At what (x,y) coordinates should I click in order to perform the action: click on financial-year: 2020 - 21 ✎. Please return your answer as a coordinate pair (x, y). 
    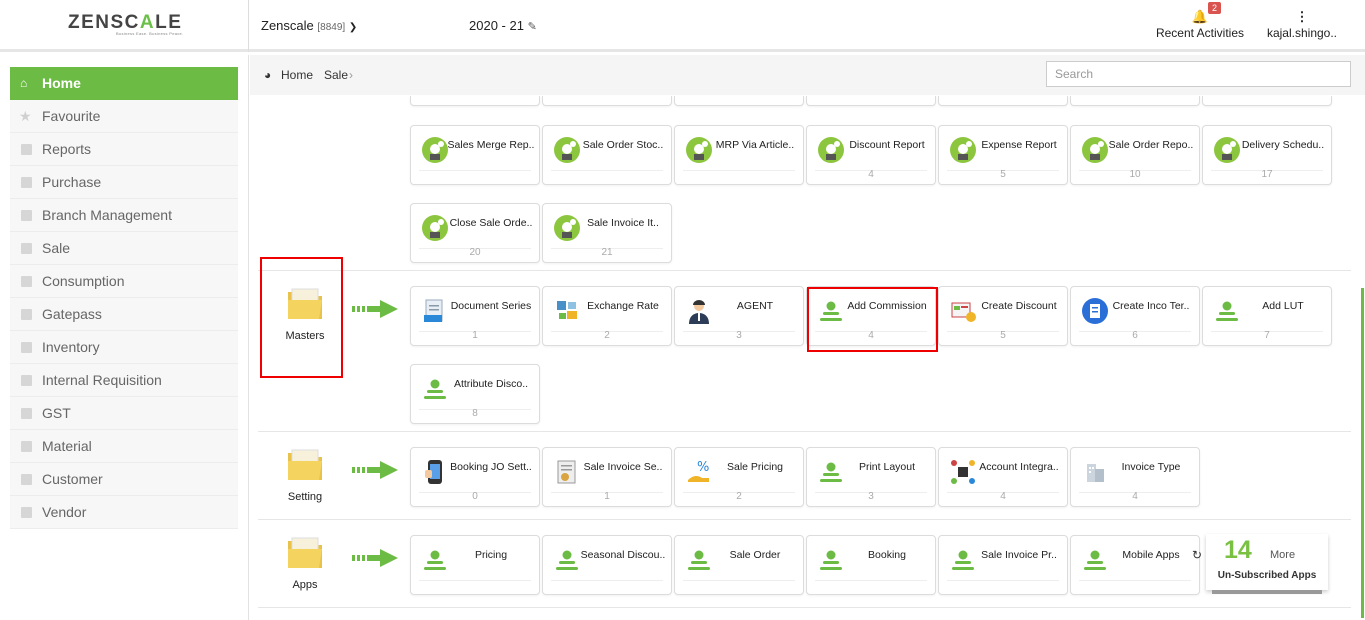
    Looking at the image, I should click on (503, 25).